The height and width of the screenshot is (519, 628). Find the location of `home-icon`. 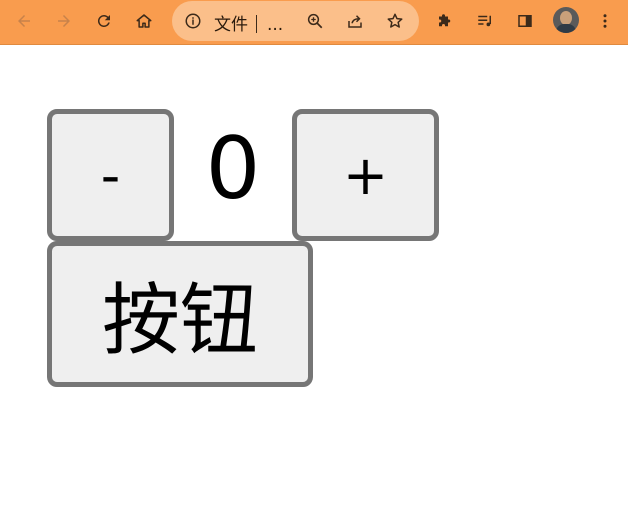

home-icon is located at coordinates (144, 21).